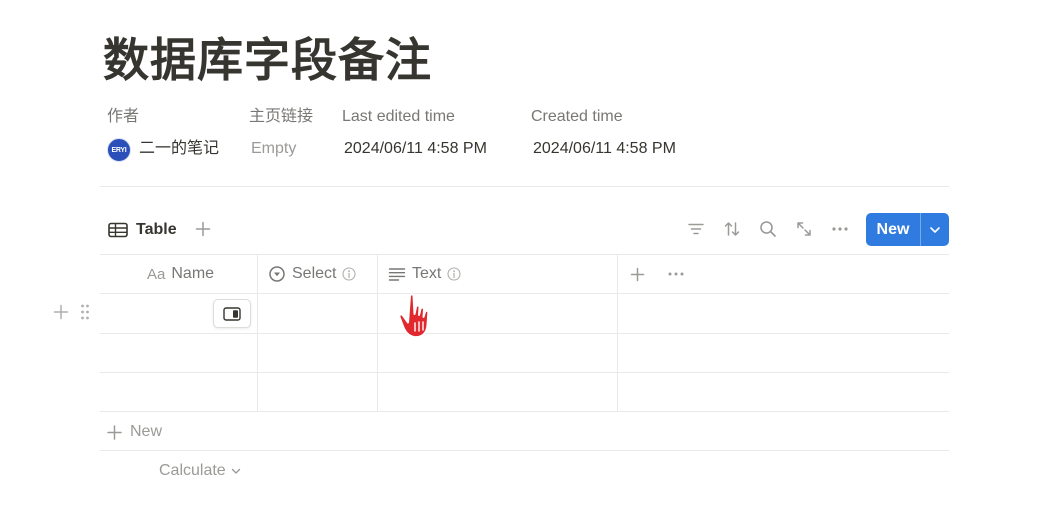 Image resolution: width=1050 pixels, height=508 pixels. Describe the element at coordinates (156, 274) in the screenshot. I see `title-icon: Aa` at that location.